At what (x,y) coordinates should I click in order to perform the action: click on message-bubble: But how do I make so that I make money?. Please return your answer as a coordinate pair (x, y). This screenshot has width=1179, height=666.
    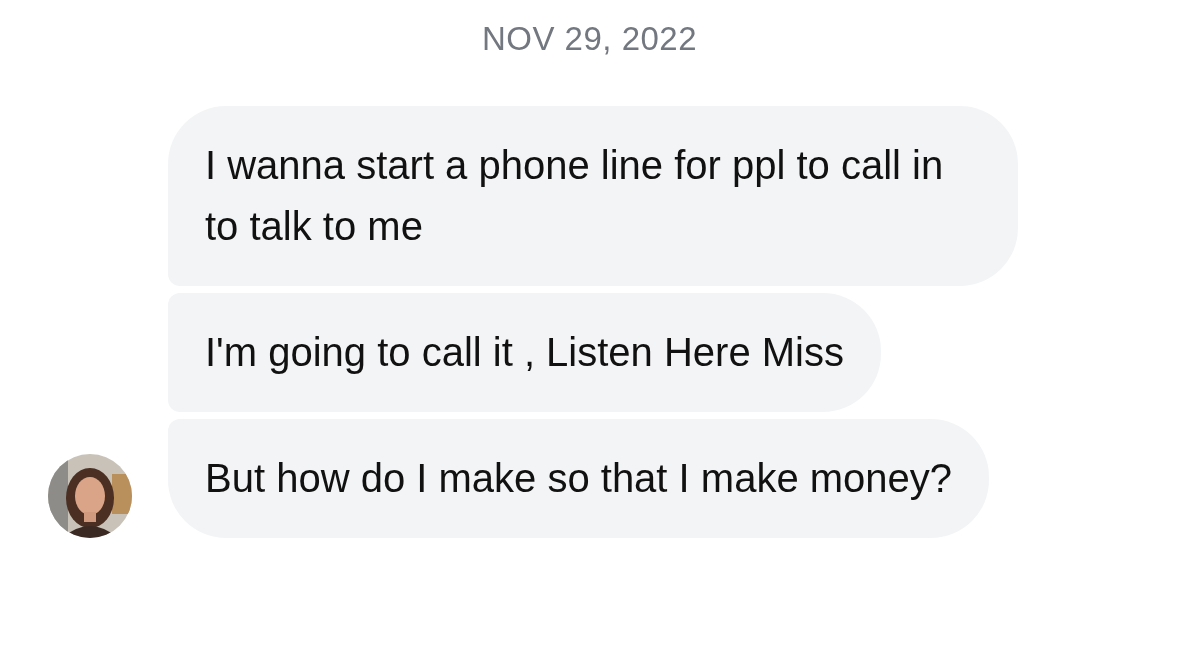
    Looking at the image, I should click on (579, 478).